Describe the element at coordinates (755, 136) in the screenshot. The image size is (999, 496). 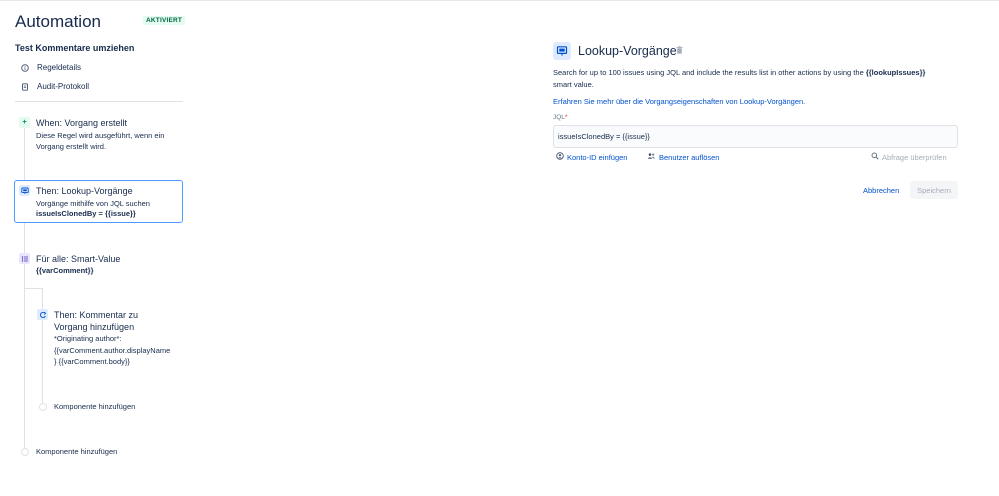
I see `jql-input: issueIsClonedBy = {{issue}}` at that location.